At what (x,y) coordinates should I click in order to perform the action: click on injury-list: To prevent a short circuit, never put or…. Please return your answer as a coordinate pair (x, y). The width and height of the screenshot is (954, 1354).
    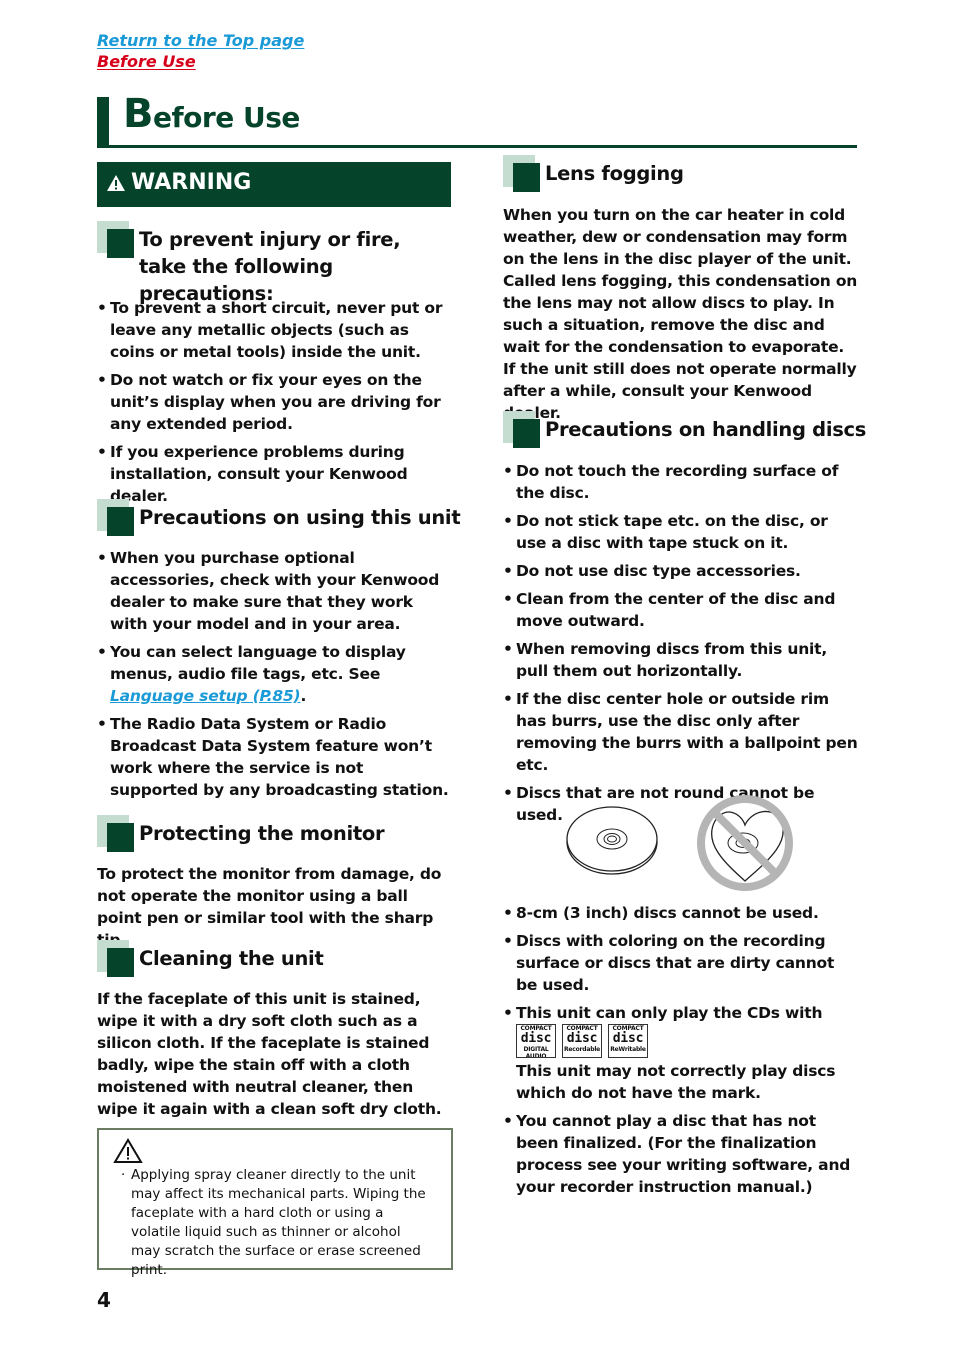
    Looking at the image, I should click on (272, 405).